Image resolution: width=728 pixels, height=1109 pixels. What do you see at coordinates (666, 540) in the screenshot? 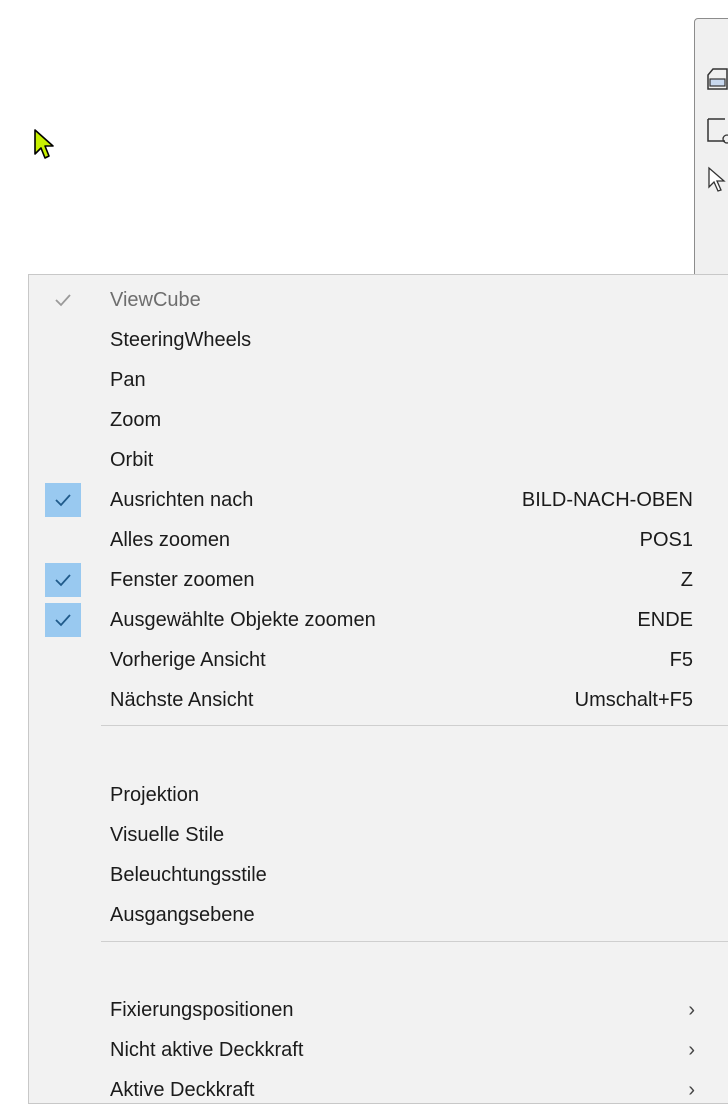
I see `menu-item-shortcut: POS1` at bounding box center [666, 540].